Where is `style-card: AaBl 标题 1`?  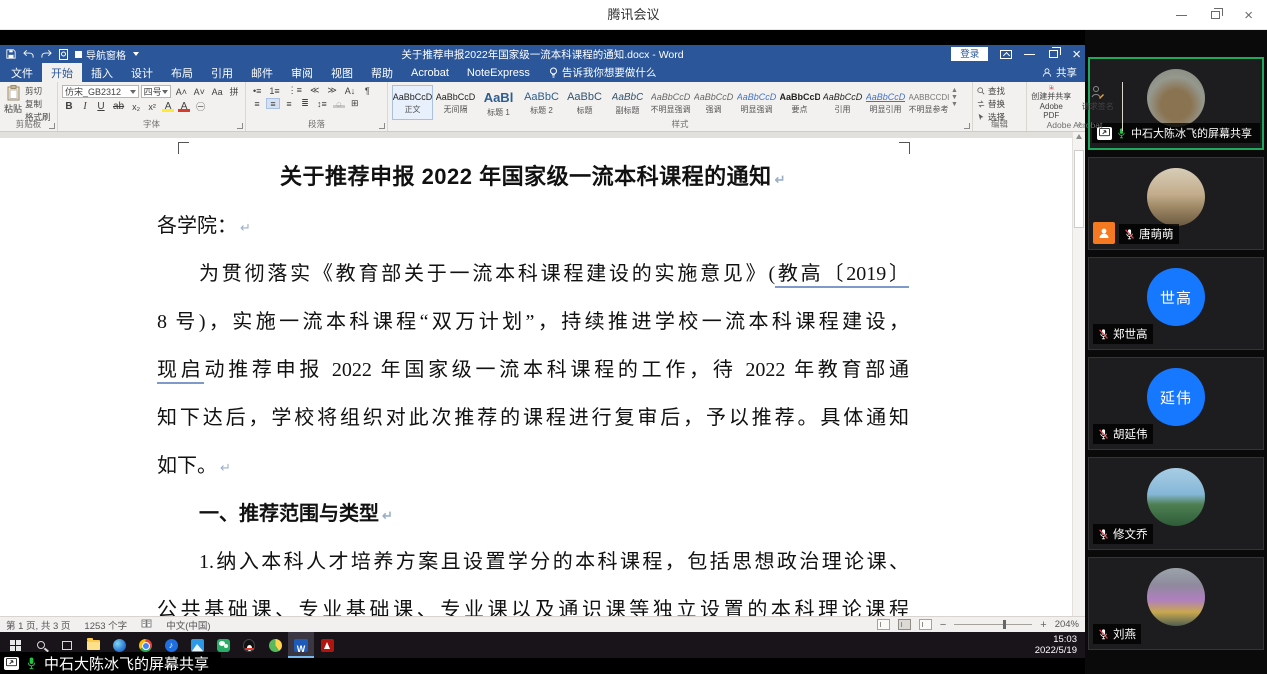 style-card: AaBl 标题 1 is located at coordinates (498, 102).